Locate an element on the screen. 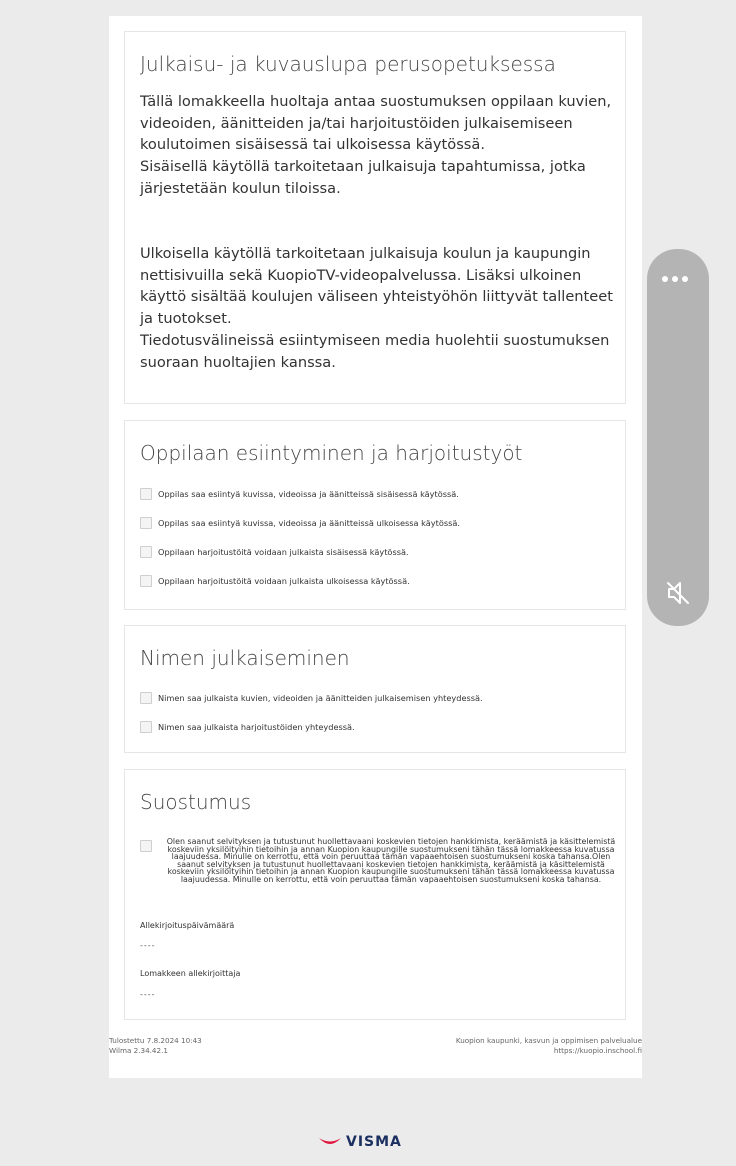  section-title: Suostumus is located at coordinates (196, 802).